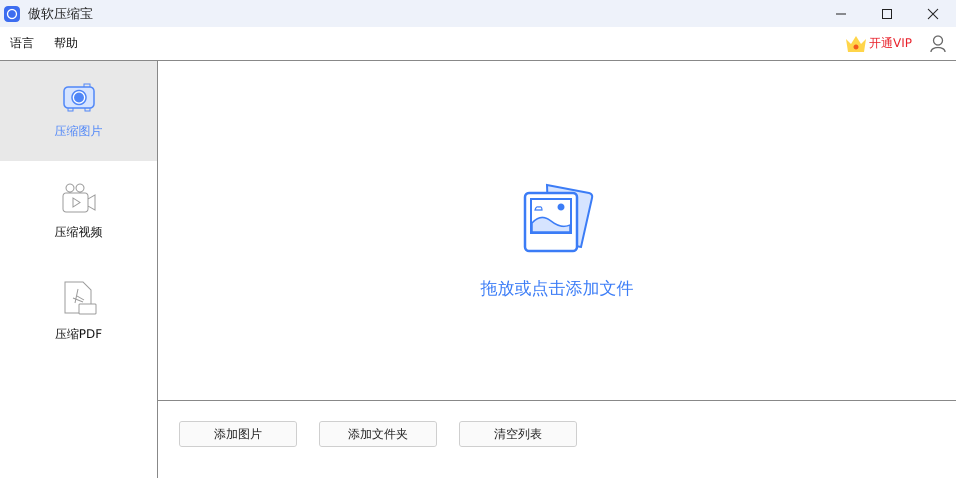 The height and width of the screenshot is (478, 956). I want to click on sidebar-item: 压缩视频, so click(78, 211).